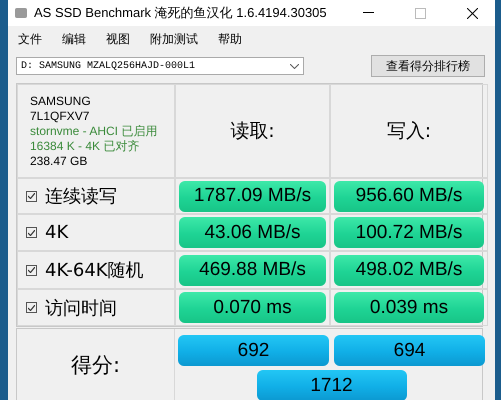  Describe the element at coordinates (60, 116) in the screenshot. I see `drive-firmware: 7L1QFXV7` at that location.